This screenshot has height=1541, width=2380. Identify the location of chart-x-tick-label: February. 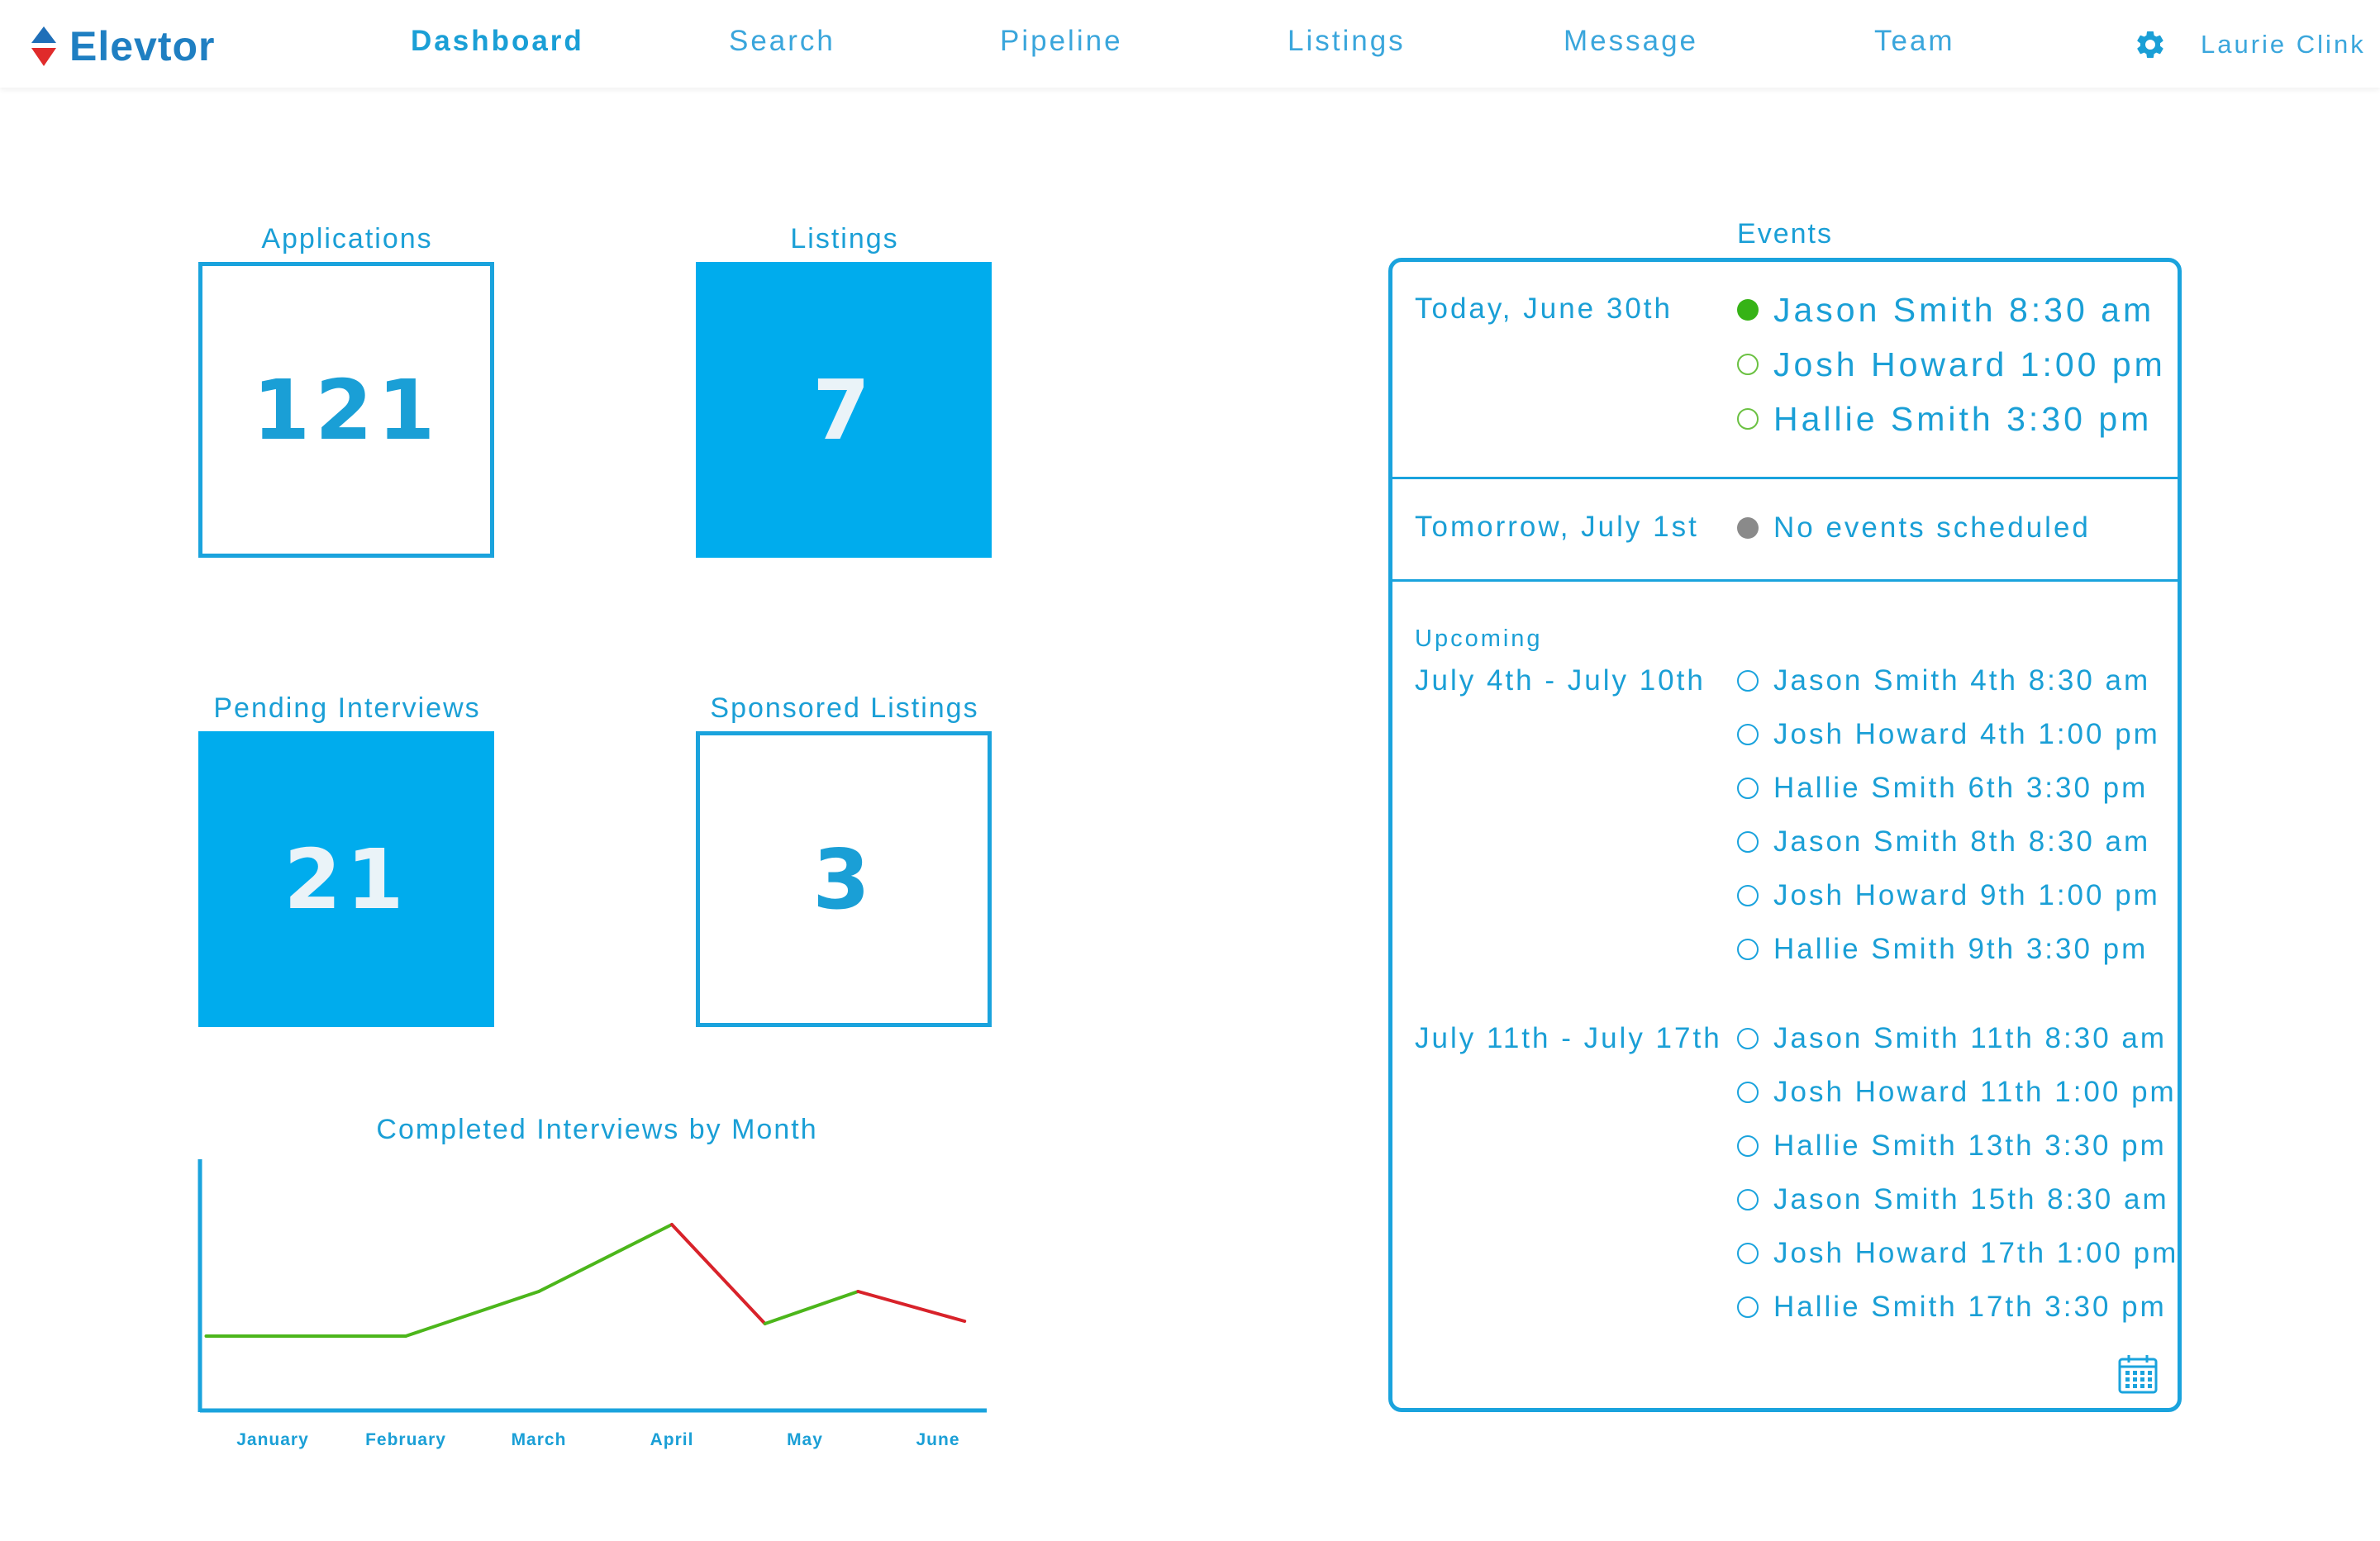
(405, 1439).